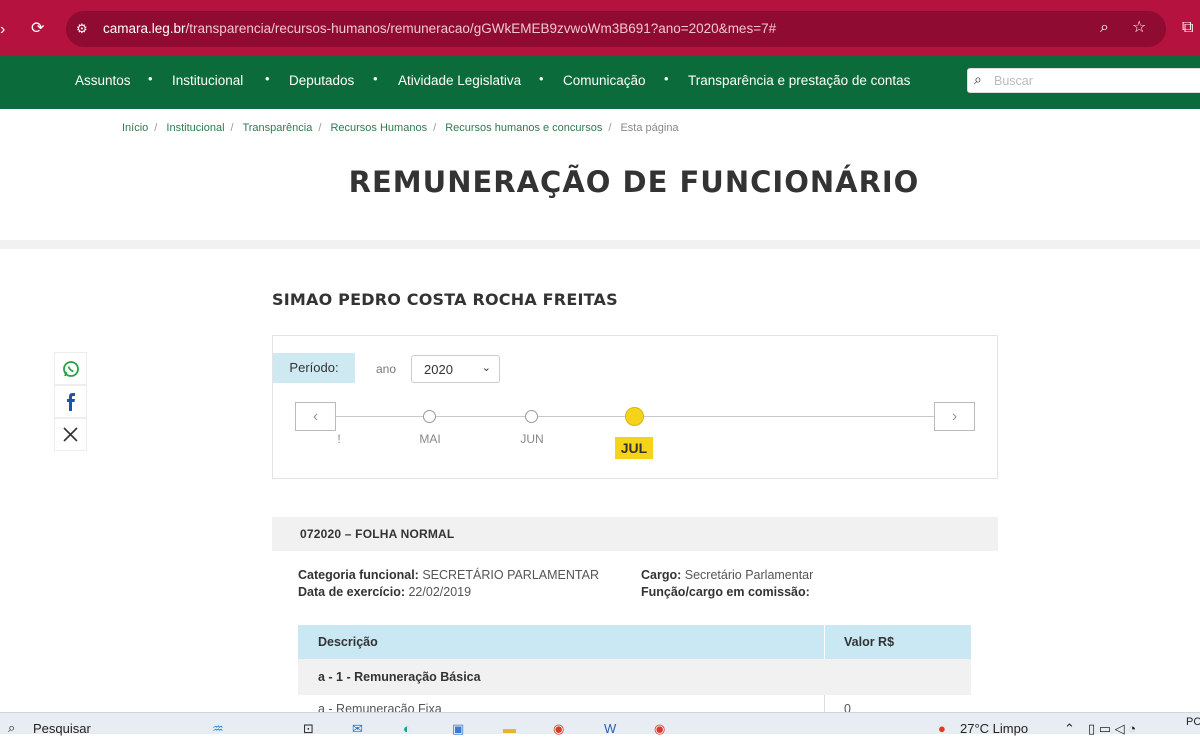  I want to click on table-header: Descrição Valor R$, so click(634, 642).